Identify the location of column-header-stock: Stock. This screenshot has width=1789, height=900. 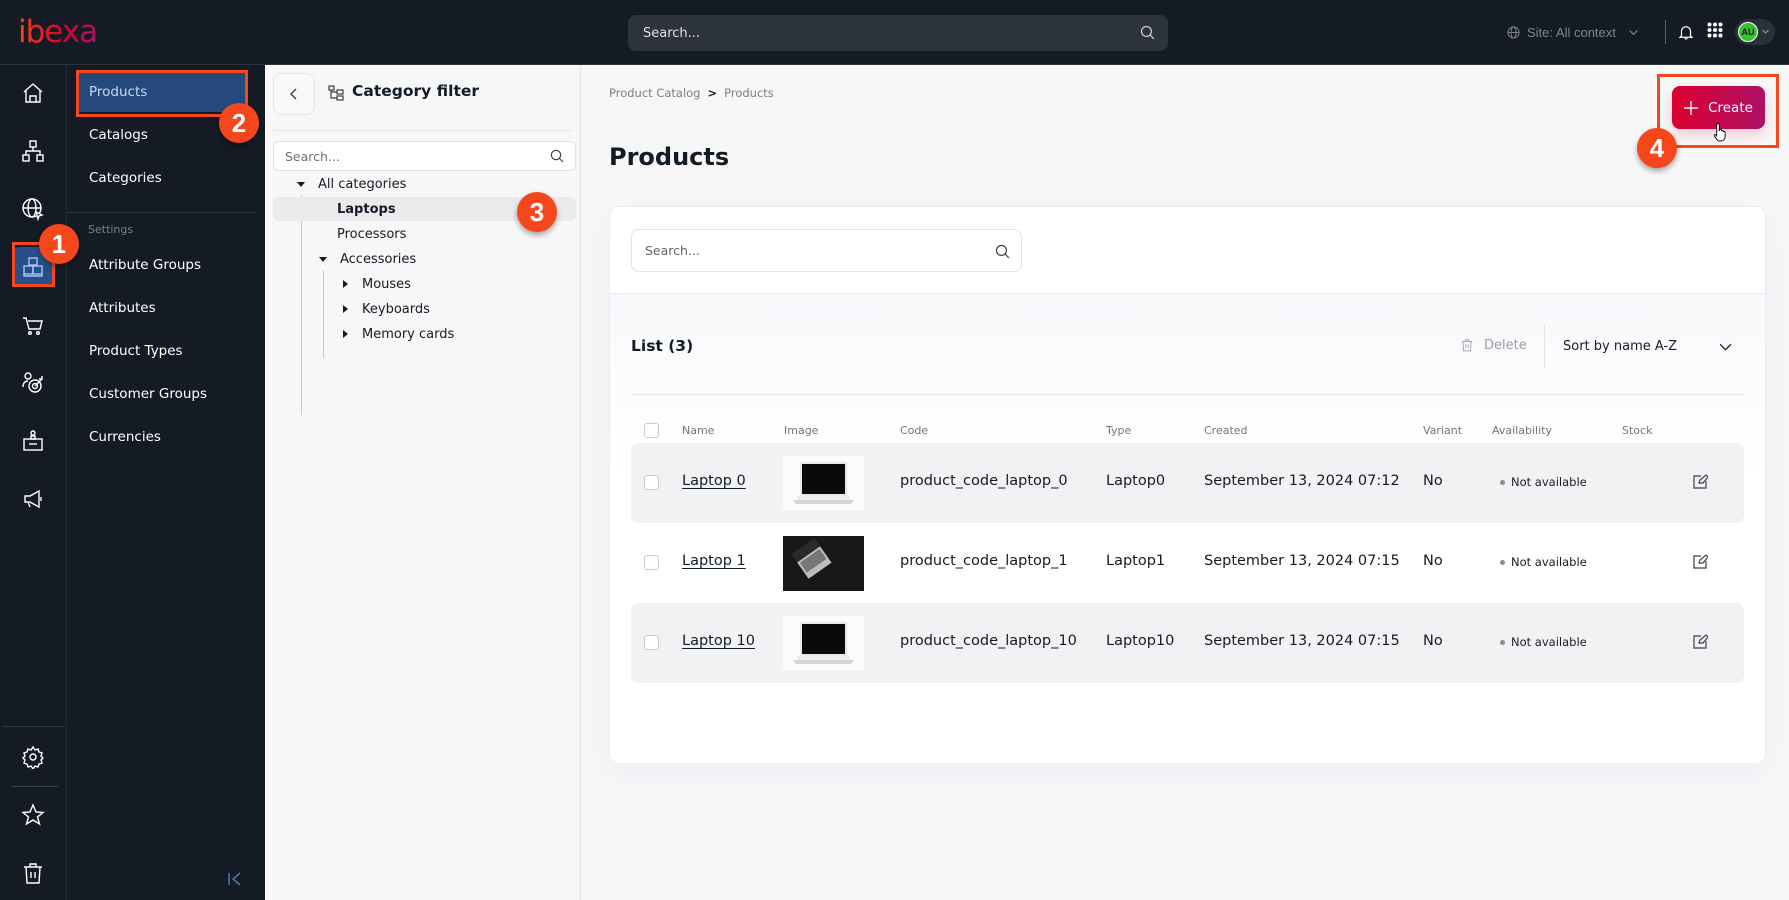
(1637, 430).